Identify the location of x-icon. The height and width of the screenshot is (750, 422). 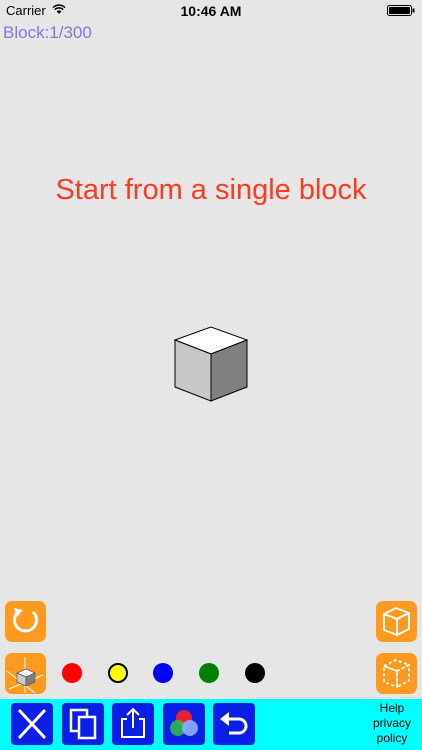
(32, 724).